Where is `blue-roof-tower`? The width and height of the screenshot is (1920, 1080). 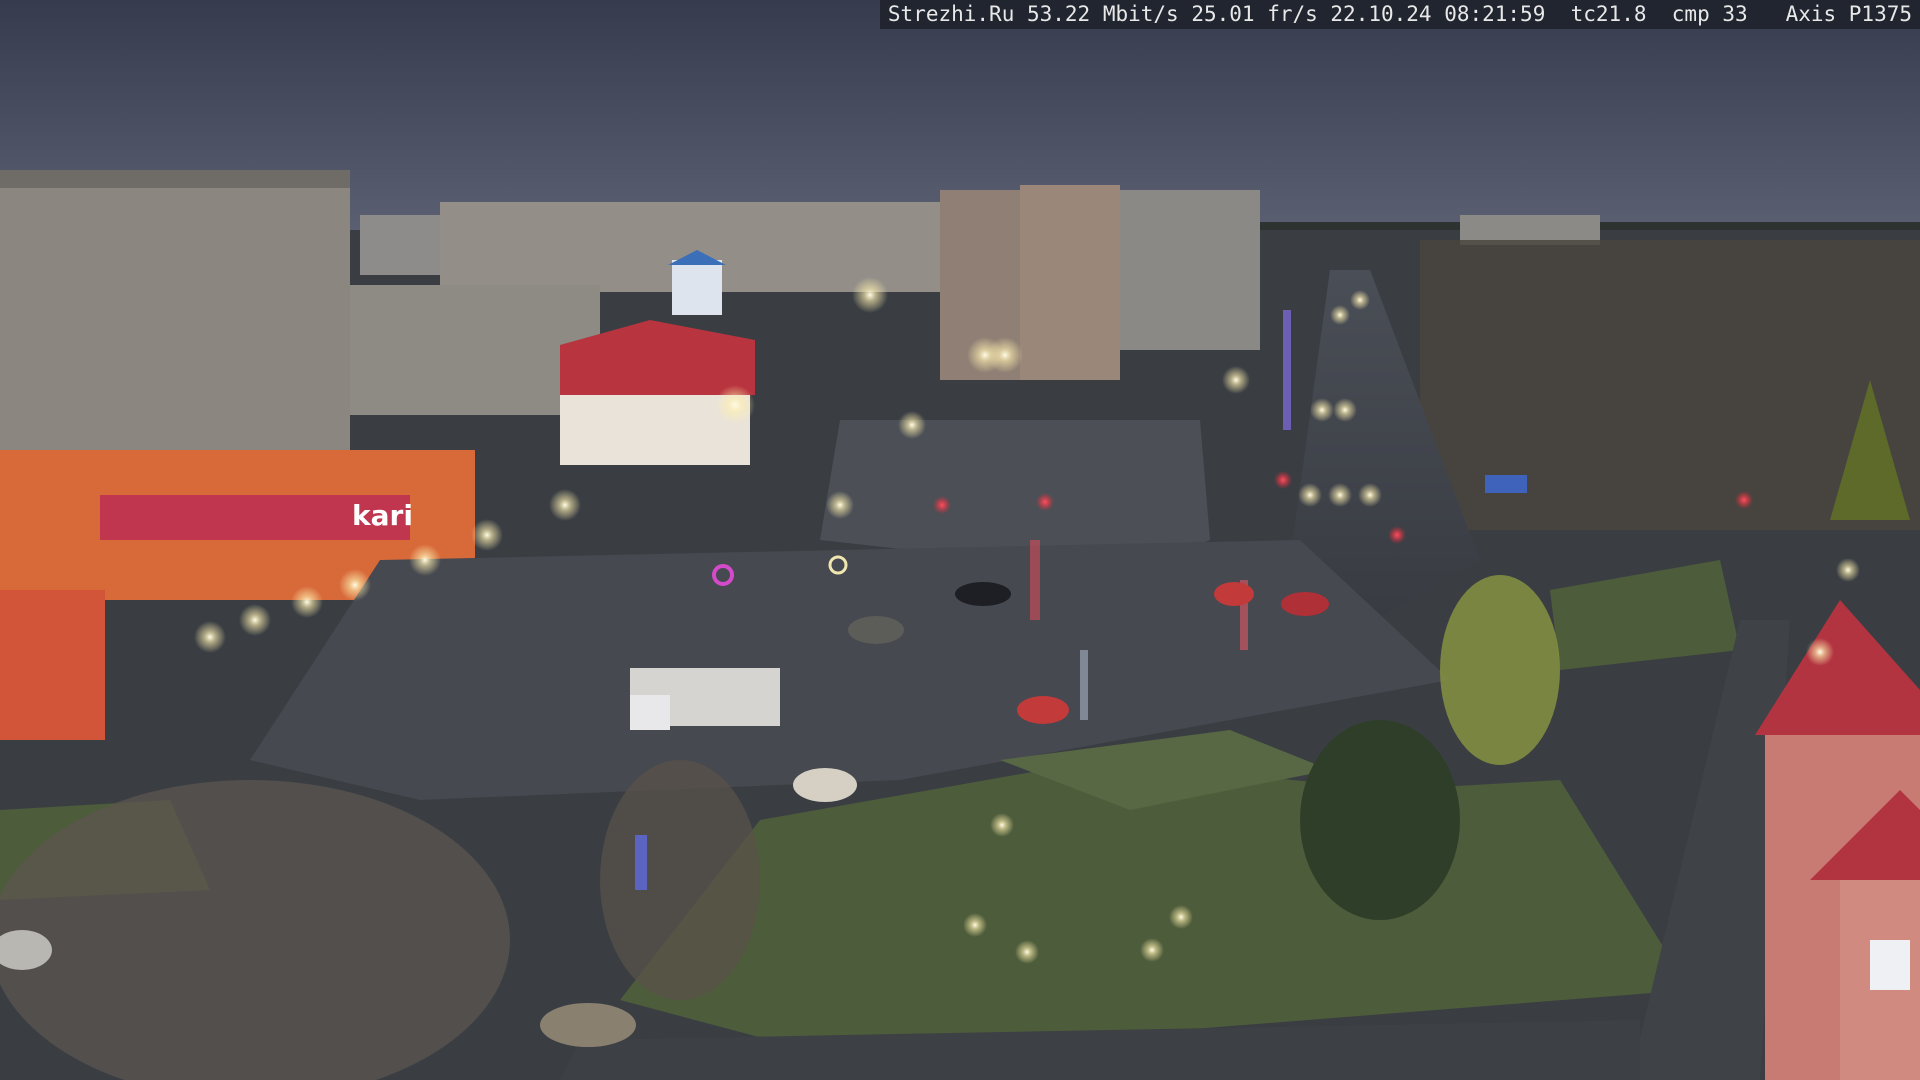
blue-roof-tower is located at coordinates (697, 287).